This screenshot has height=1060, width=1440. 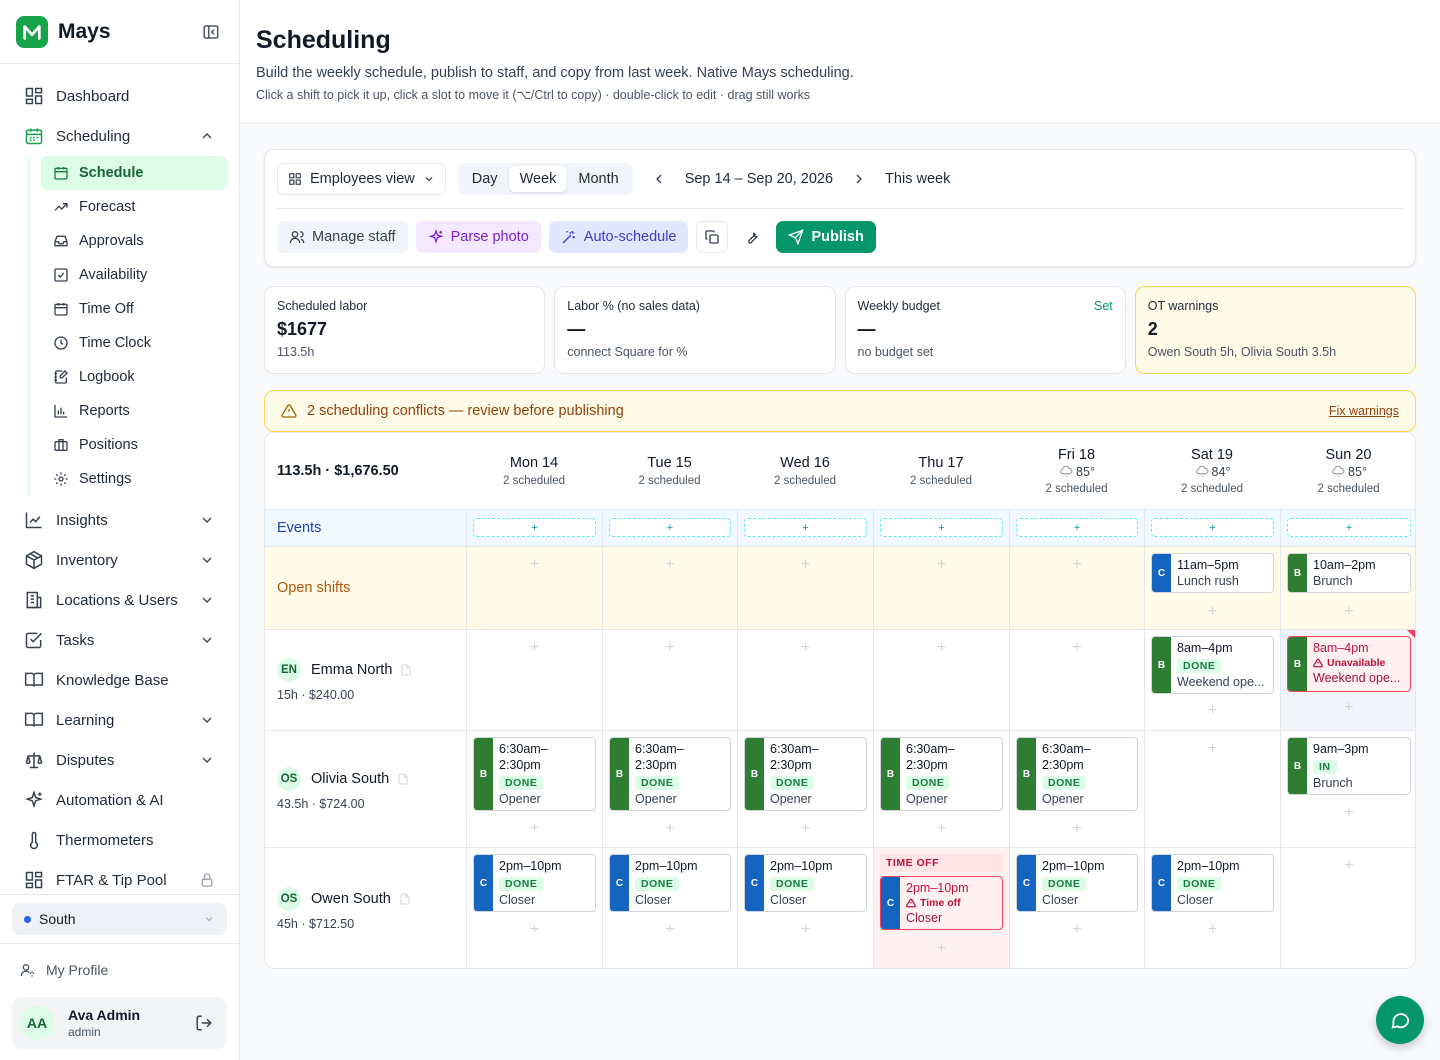 I want to click on auto-schedule-button: Auto-schedule, so click(x=618, y=237).